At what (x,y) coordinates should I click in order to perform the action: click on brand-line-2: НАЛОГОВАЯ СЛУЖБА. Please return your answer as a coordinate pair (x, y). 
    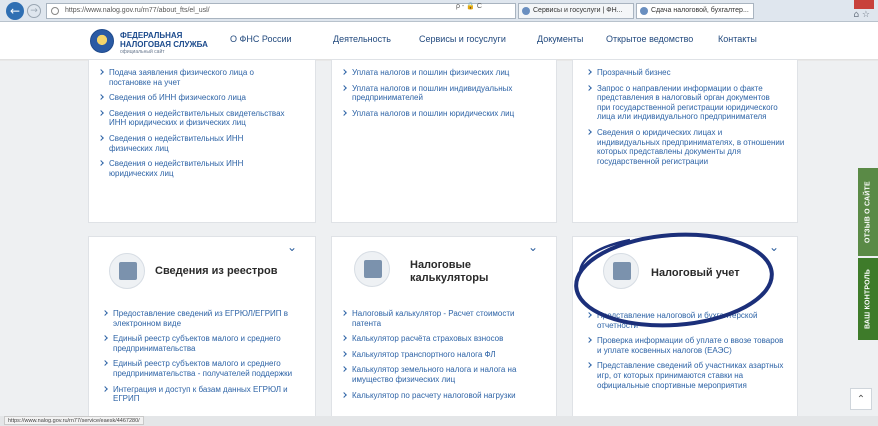
    Looking at the image, I should click on (164, 44).